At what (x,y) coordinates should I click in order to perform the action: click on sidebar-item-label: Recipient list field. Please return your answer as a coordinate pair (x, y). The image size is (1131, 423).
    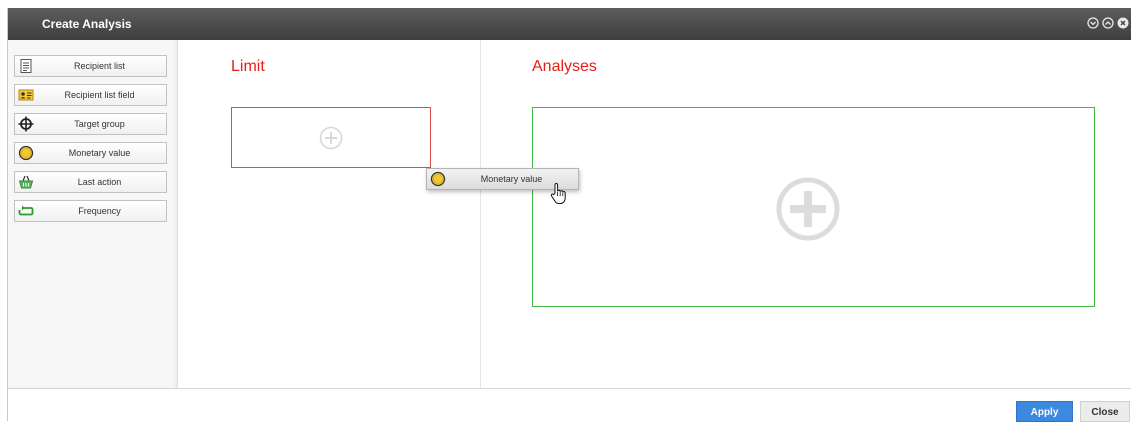
    Looking at the image, I should click on (99, 95).